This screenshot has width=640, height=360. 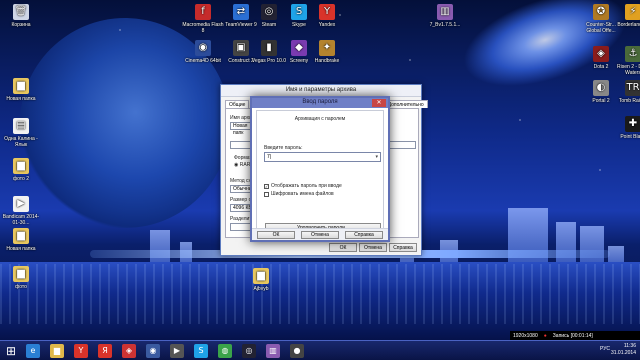 I want to click on flash-icon: f, so click(x=203, y=12).